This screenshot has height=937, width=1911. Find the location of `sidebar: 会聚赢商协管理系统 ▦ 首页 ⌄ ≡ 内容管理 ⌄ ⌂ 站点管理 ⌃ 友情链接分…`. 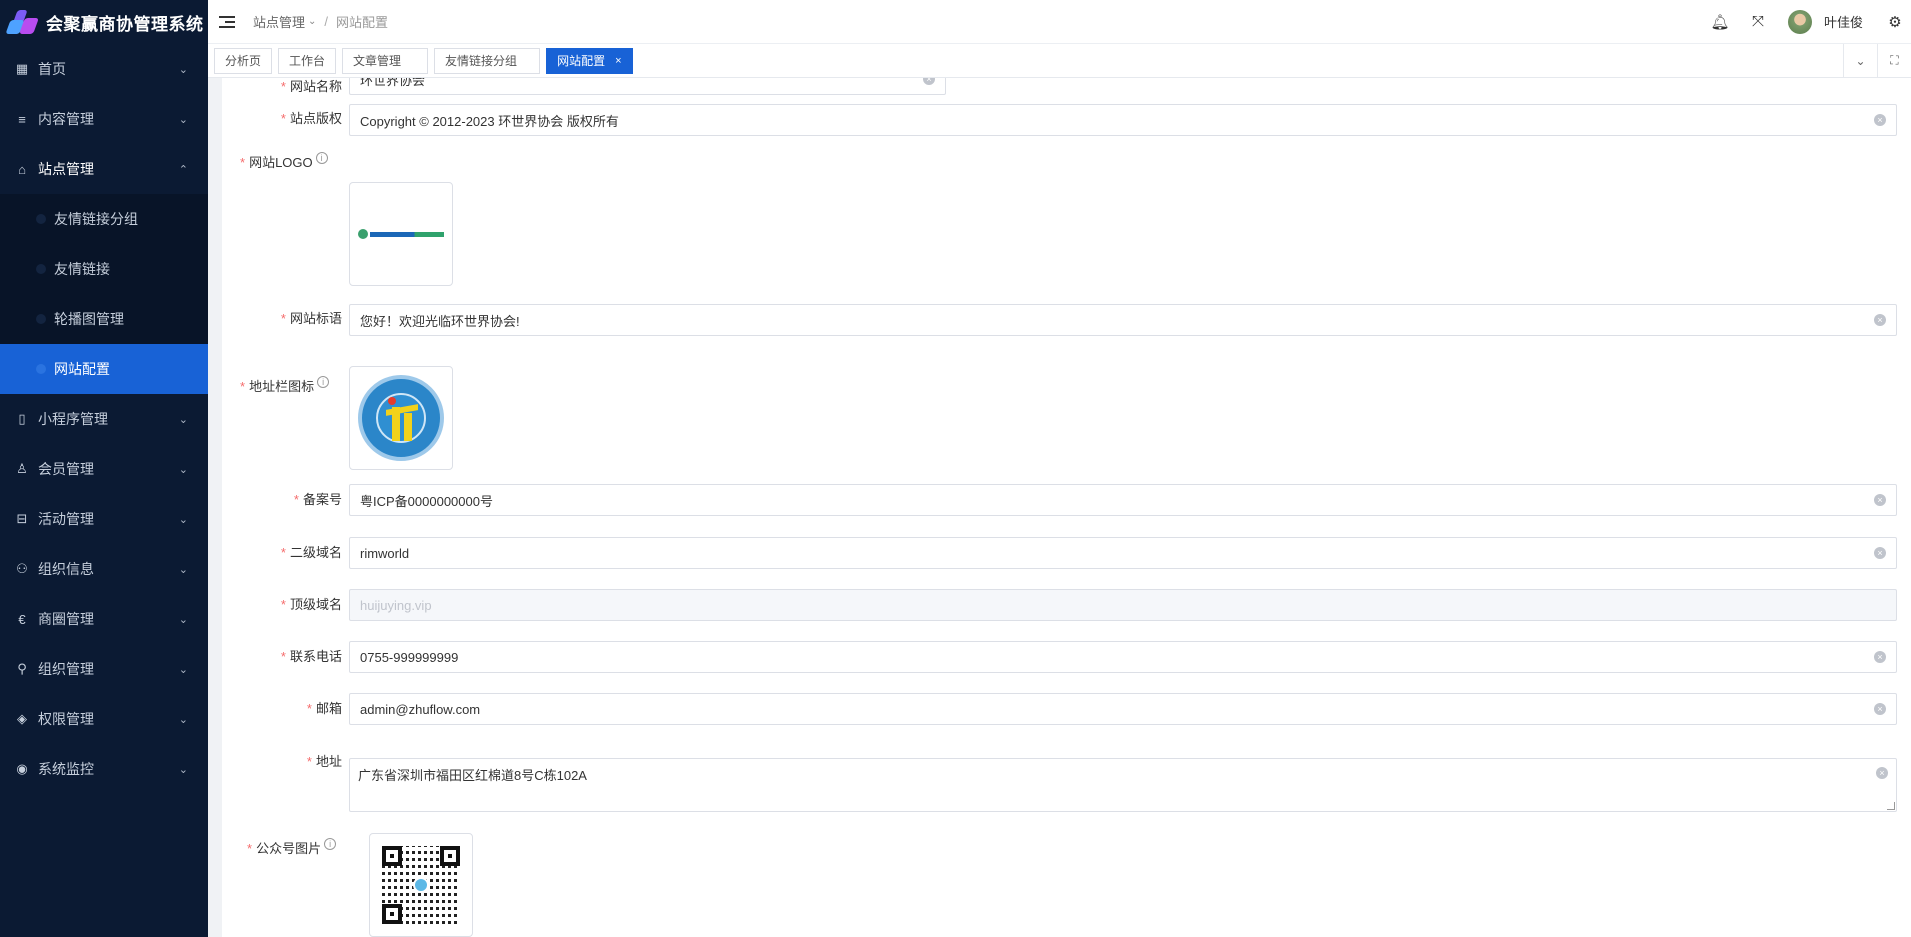

sidebar: 会聚赢商协管理系统 ▦ 首页 ⌄ ≡ 内容管理 ⌄ ⌂ 站点管理 ⌃ 友情链接分… is located at coordinates (104, 468).